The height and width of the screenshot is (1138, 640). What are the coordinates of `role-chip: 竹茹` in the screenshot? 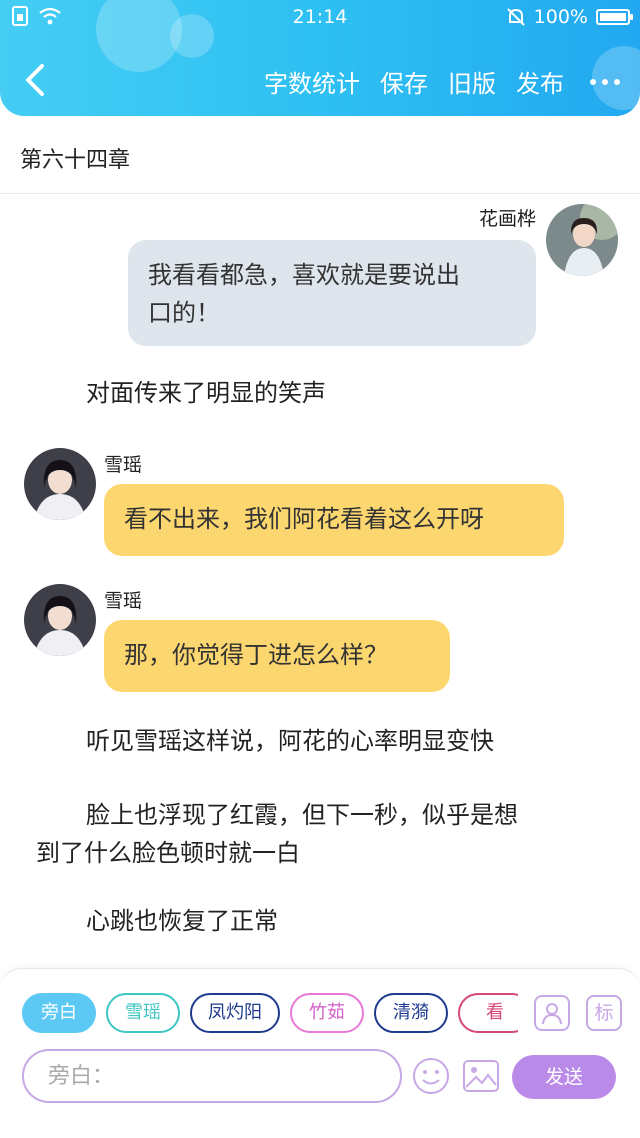 It's located at (327, 1013).